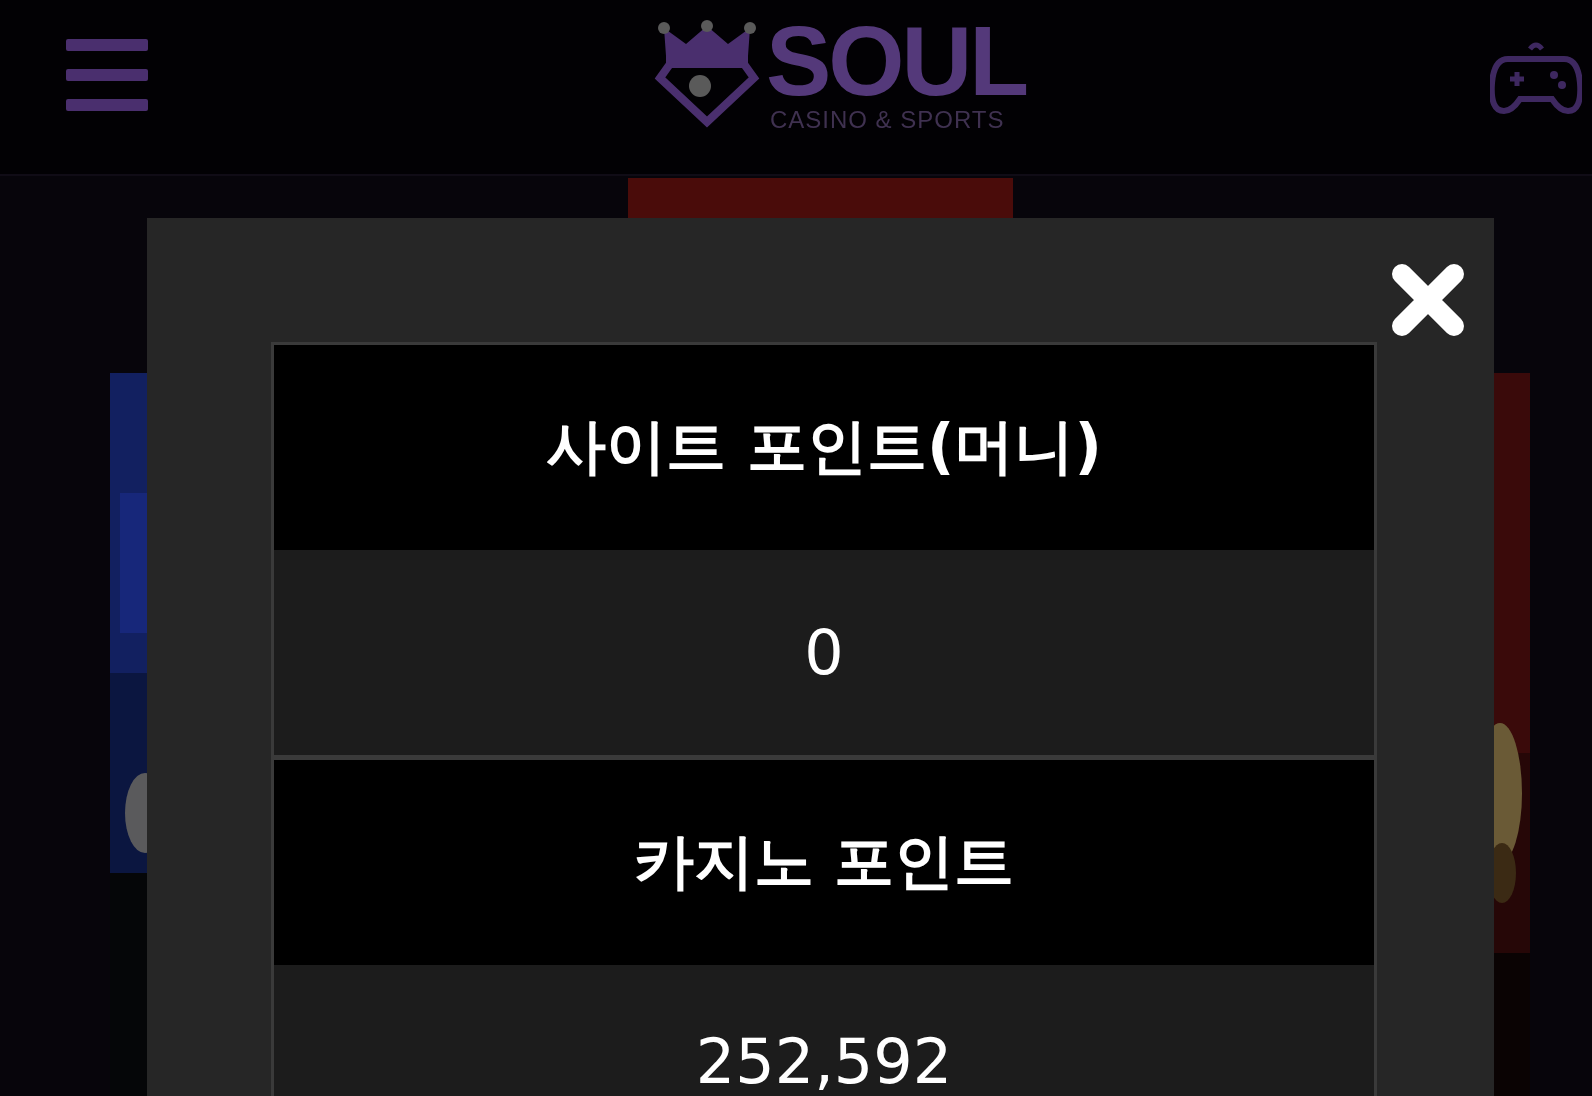 The width and height of the screenshot is (1592, 1096). What do you see at coordinates (887, 120) in the screenshot?
I see `logo-tagline: CASINO & SPORTS` at bounding box center [887, 120].